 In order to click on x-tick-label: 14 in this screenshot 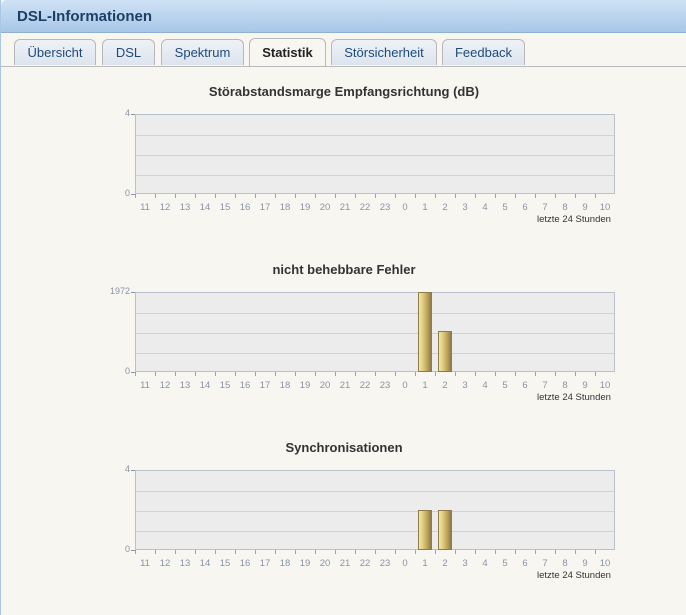, I will do `click(205, 563)`.